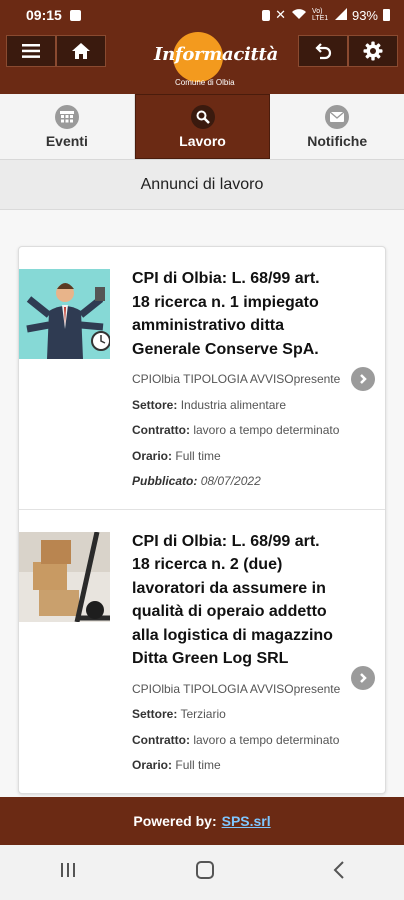 The height and width of the screenshot is (900, 404). I want to click on tab-label: Notifiche, so click(337, 140).